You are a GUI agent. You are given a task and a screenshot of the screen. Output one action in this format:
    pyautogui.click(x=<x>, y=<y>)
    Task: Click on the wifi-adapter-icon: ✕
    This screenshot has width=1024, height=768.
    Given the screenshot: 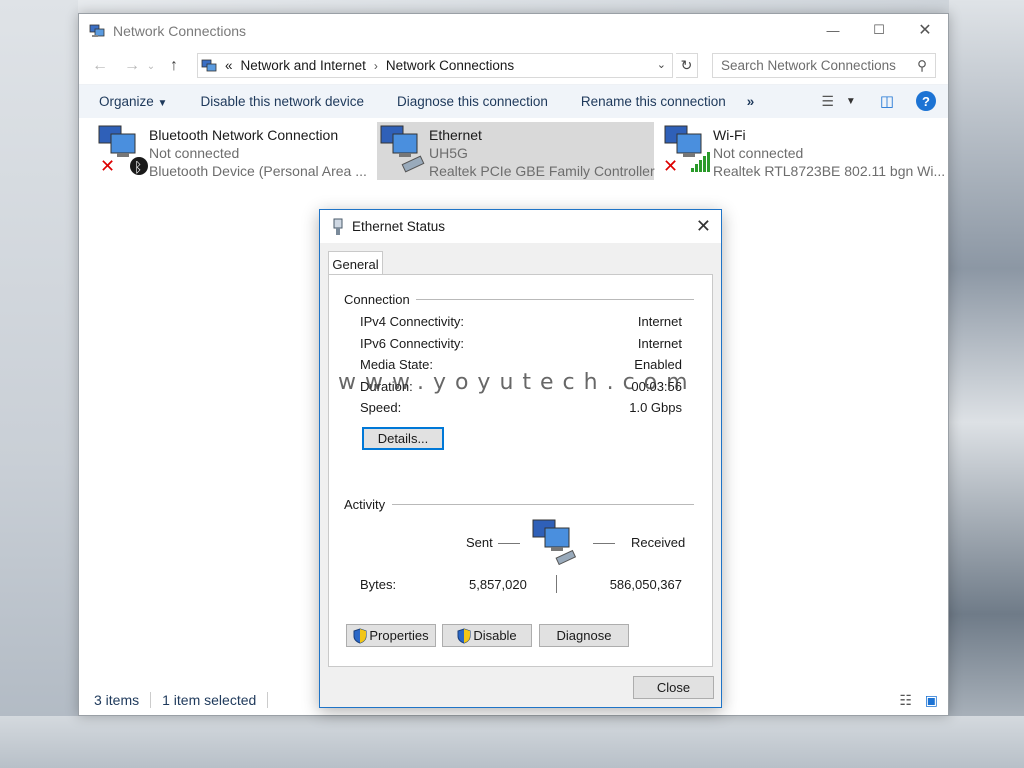 What is the action you would take?
    pyautogui.click(x=687, y=151)
    